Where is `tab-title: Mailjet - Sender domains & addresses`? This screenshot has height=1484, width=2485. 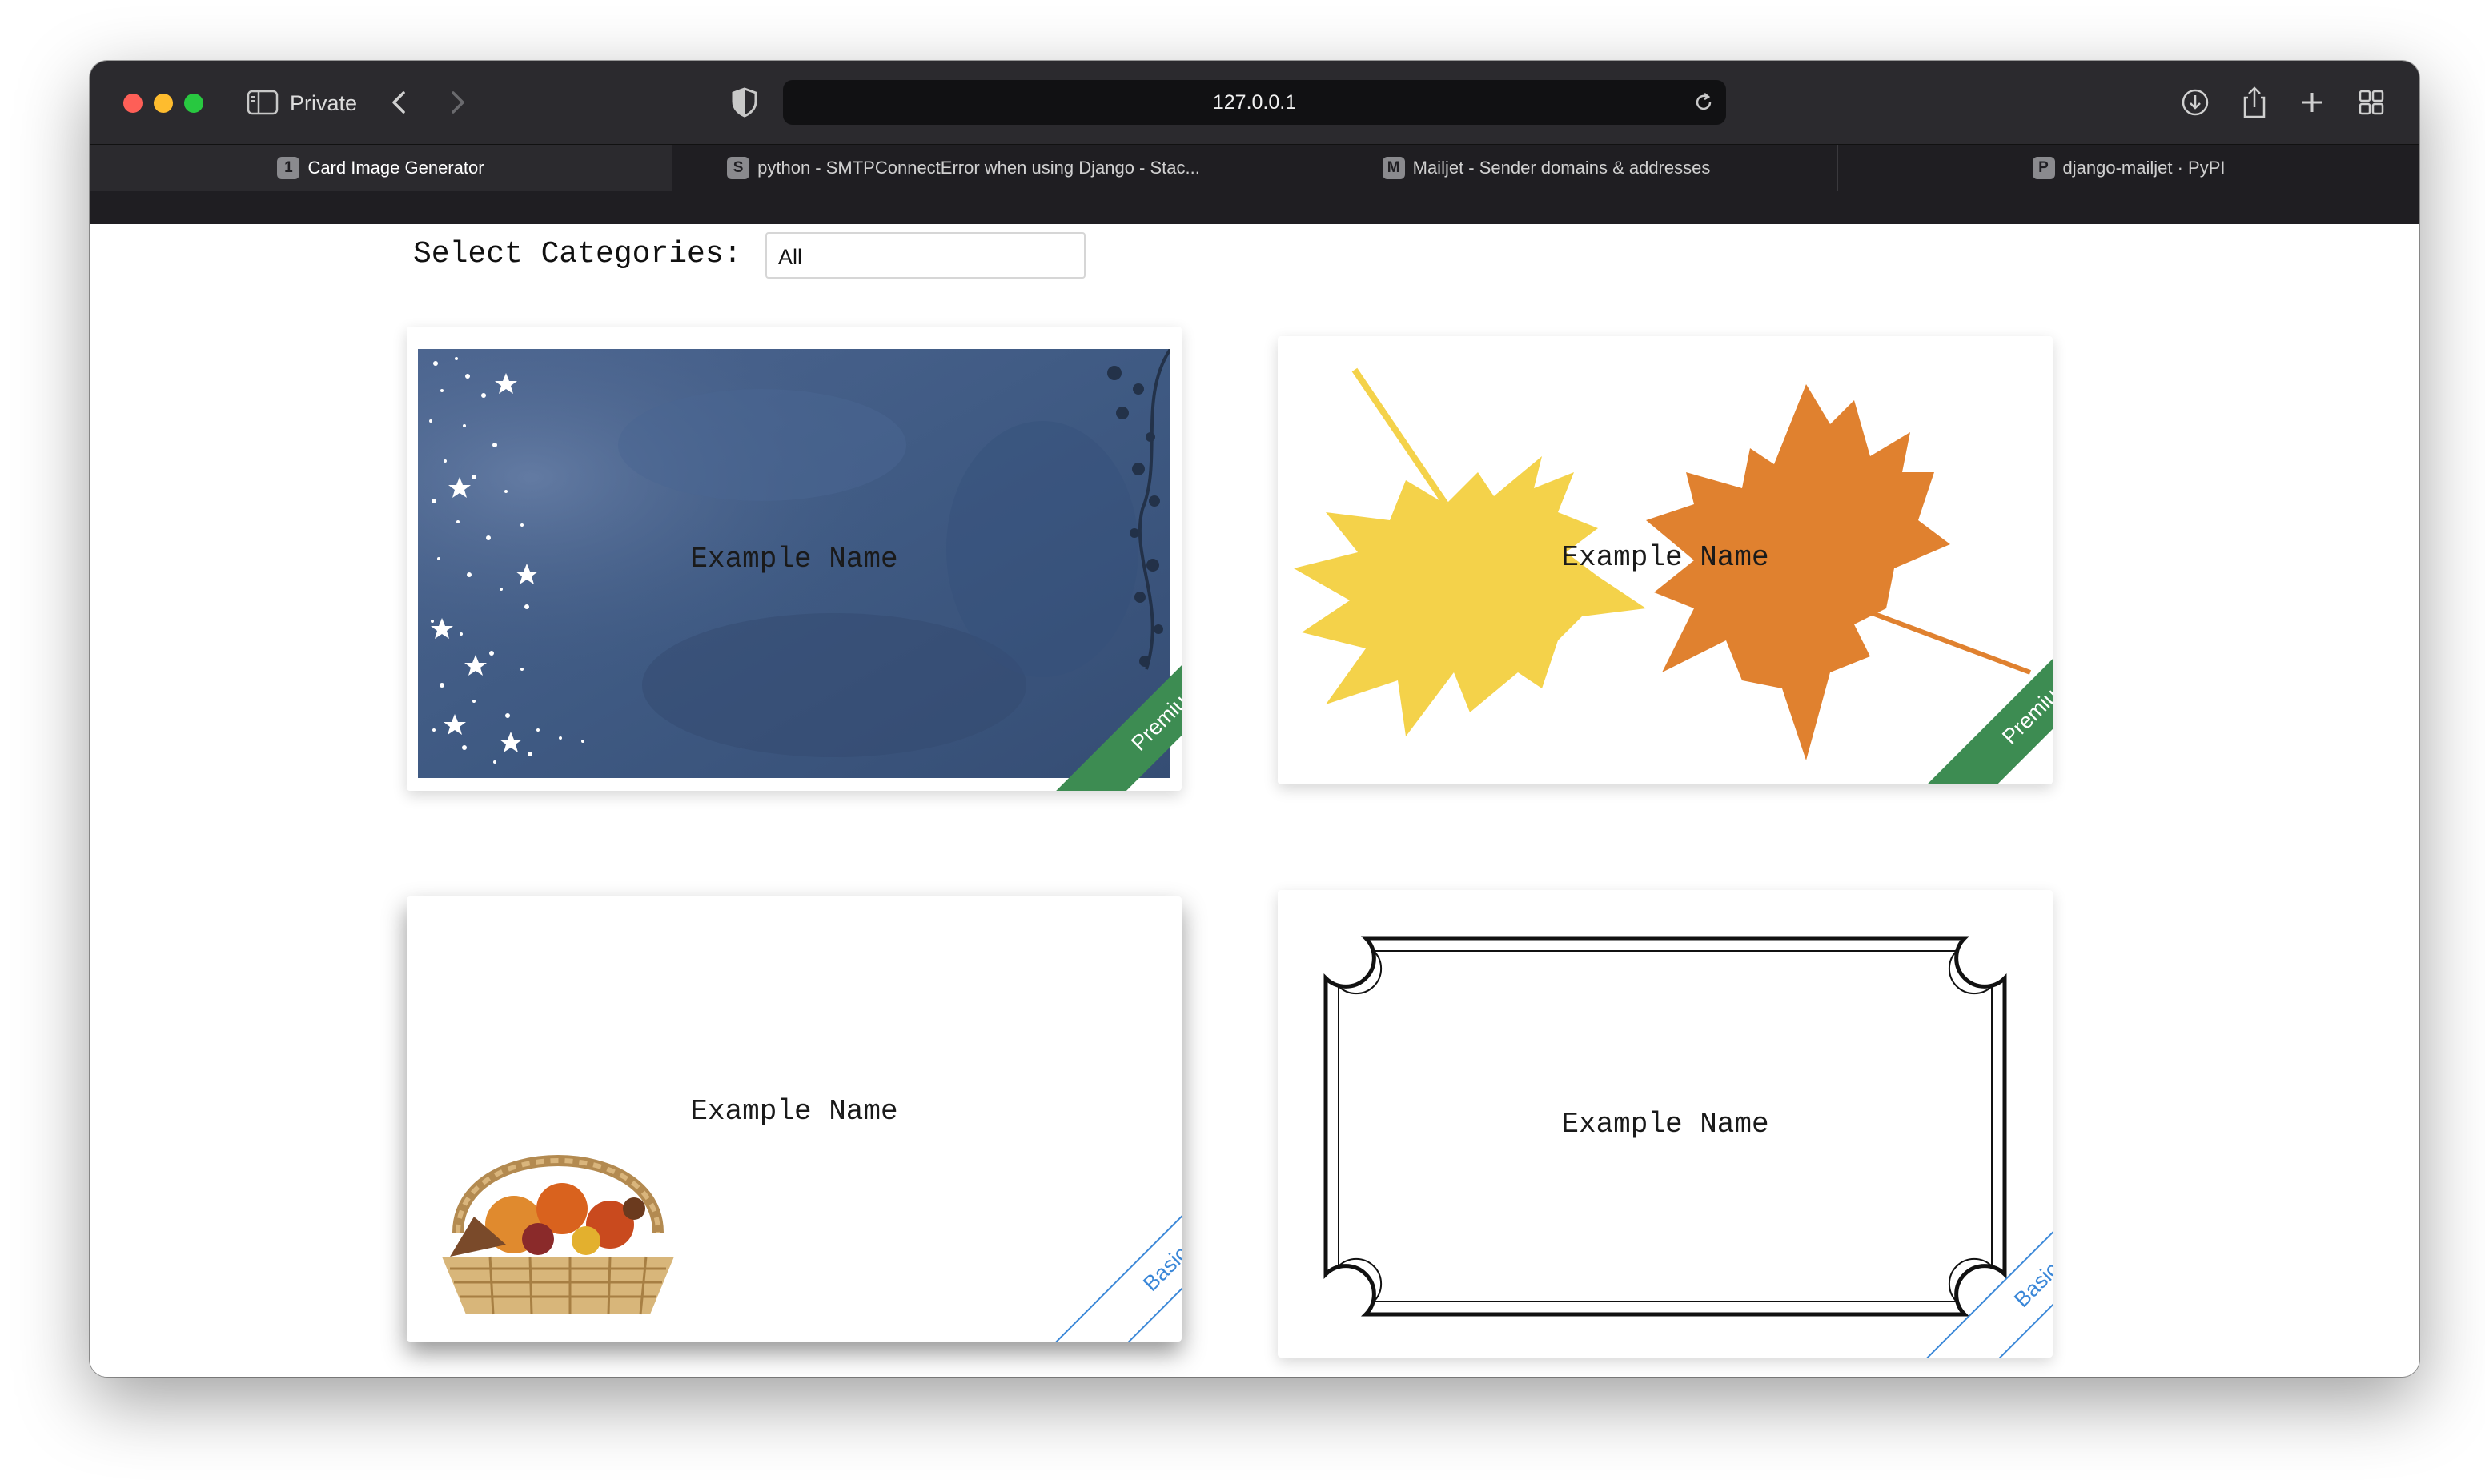
tab-title: Mailjet - Sender domains & addresses is located at coordinates (1561, 168).